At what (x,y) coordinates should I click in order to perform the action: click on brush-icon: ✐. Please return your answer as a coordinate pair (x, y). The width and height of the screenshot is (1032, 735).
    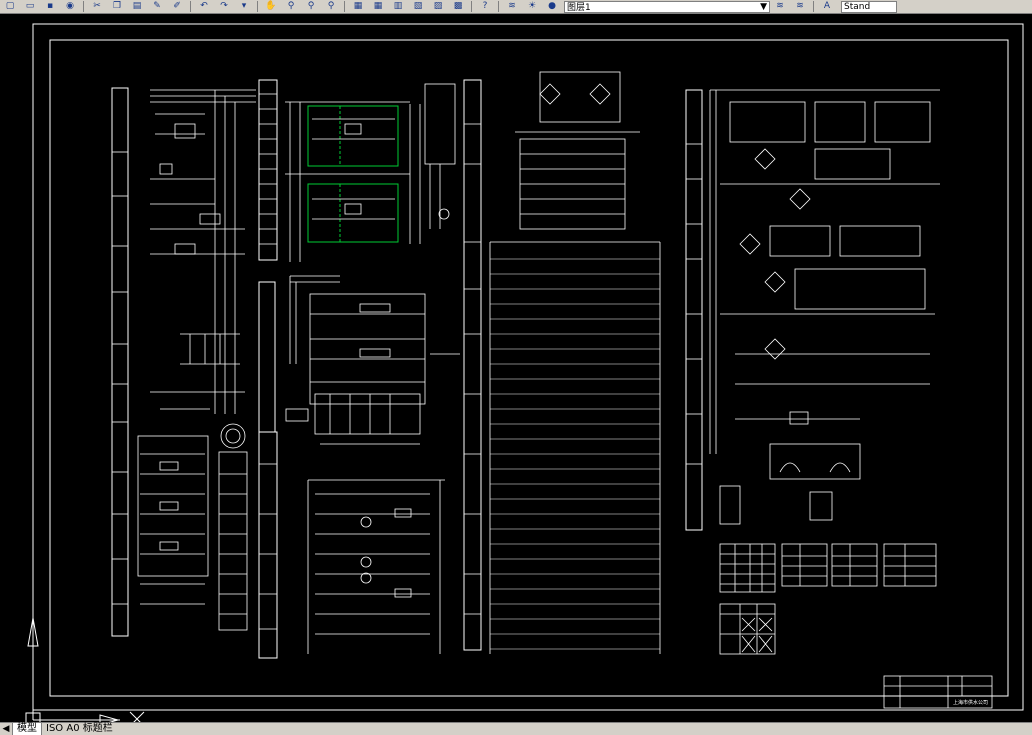
    Looking at the image, I should click on (177, 6).